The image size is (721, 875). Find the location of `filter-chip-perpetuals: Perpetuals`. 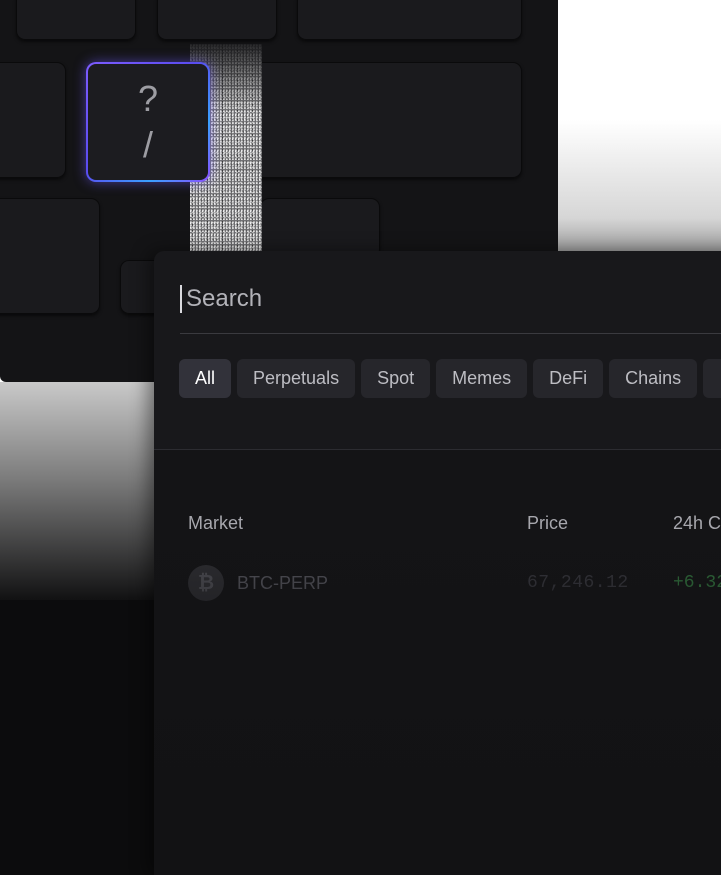

filter-chip-perpetuals: Perpetuals is located at coordinates (296, 378).